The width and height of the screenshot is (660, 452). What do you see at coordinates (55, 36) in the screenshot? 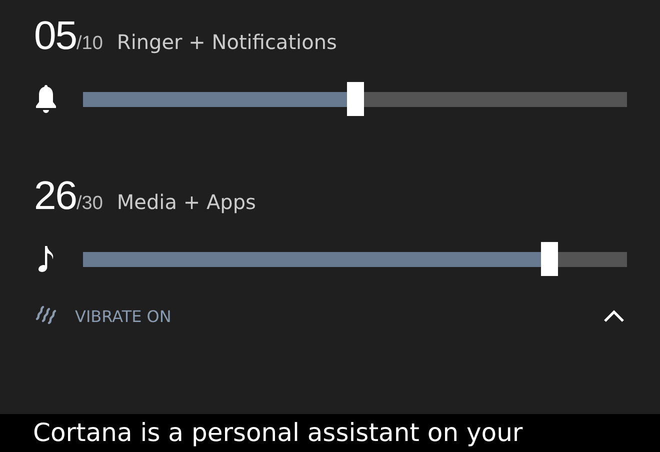
I see `volume-value: 05` at bounding box center [55, 36].